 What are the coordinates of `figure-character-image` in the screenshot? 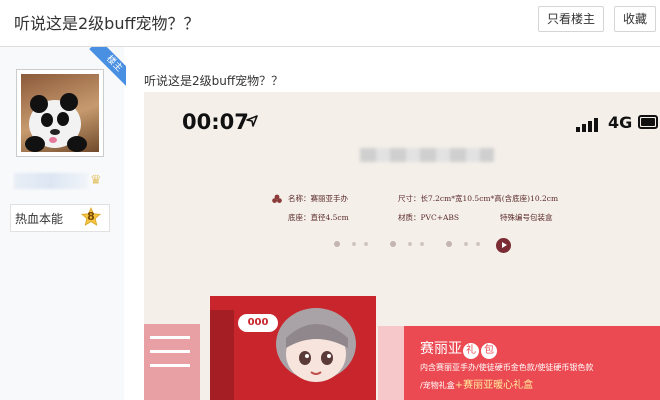 It's located at (316, 354).